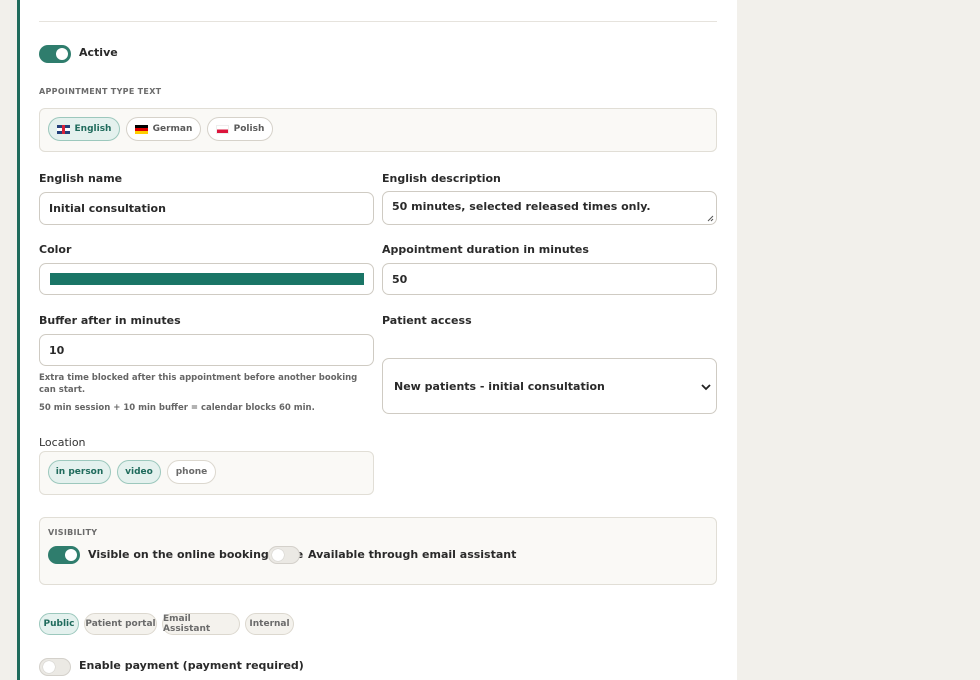 The image size is (980, 680). I want to click on audience-tag-email-assistant: Email Assistant, so click(201, 624).